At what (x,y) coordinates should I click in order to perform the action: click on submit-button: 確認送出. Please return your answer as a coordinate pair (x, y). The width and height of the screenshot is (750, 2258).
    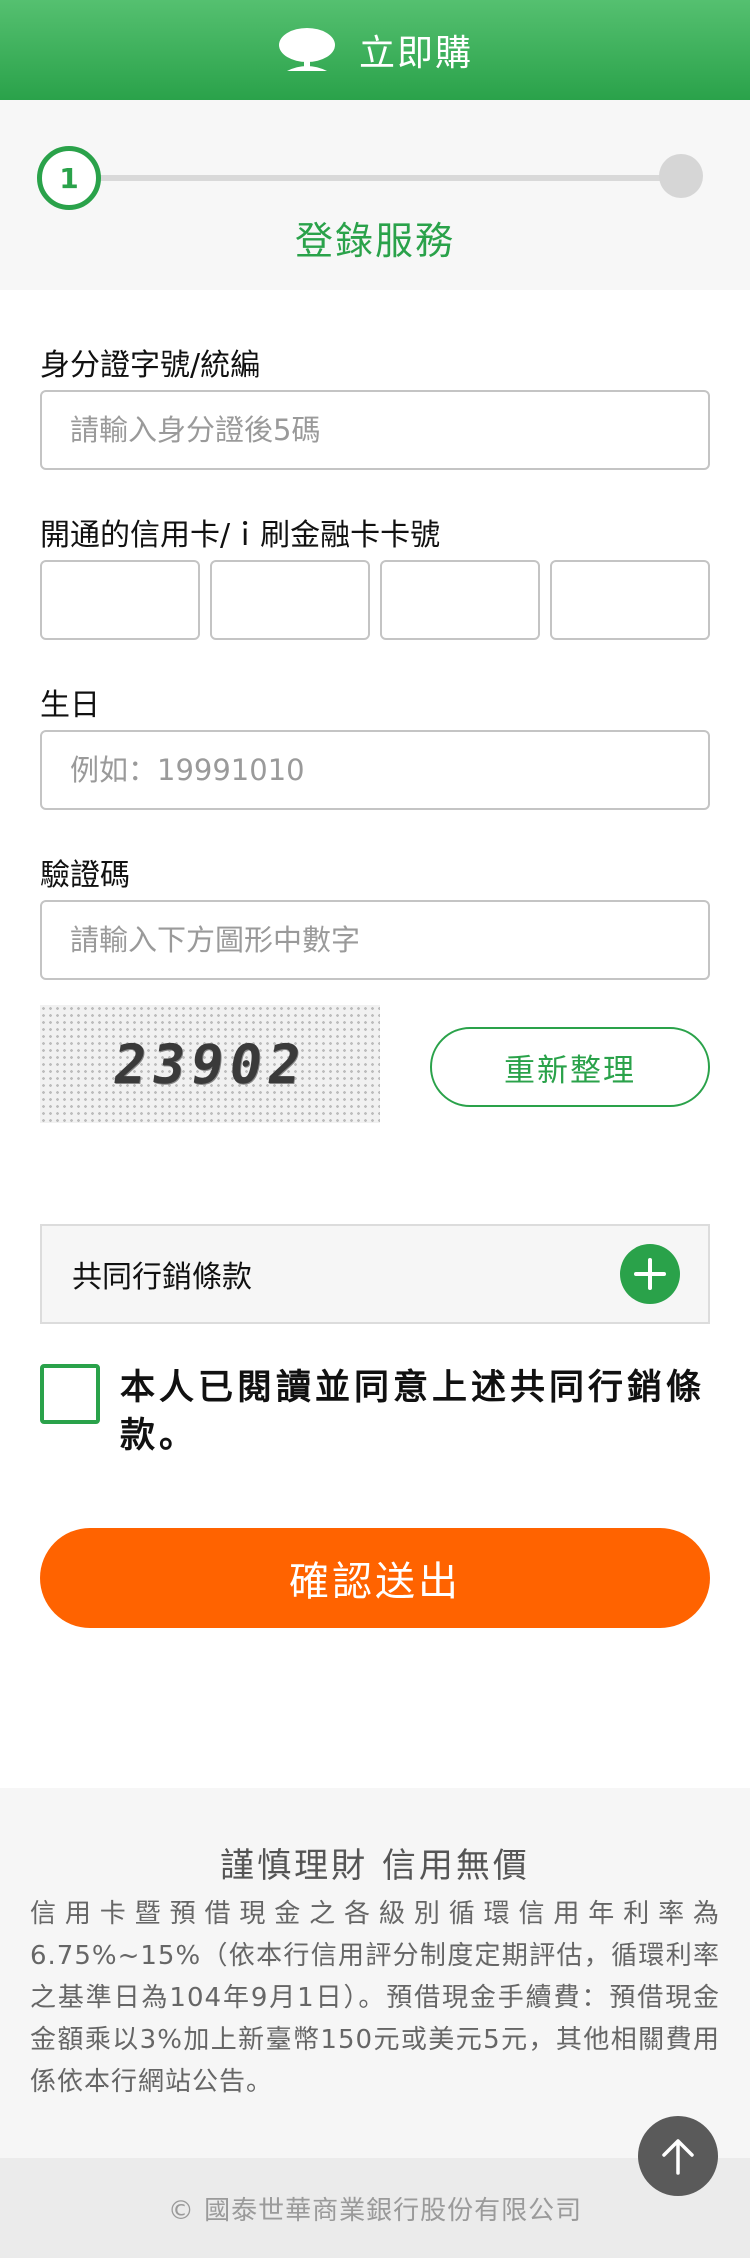
    Looking at the image, I should click on (375, 1578).